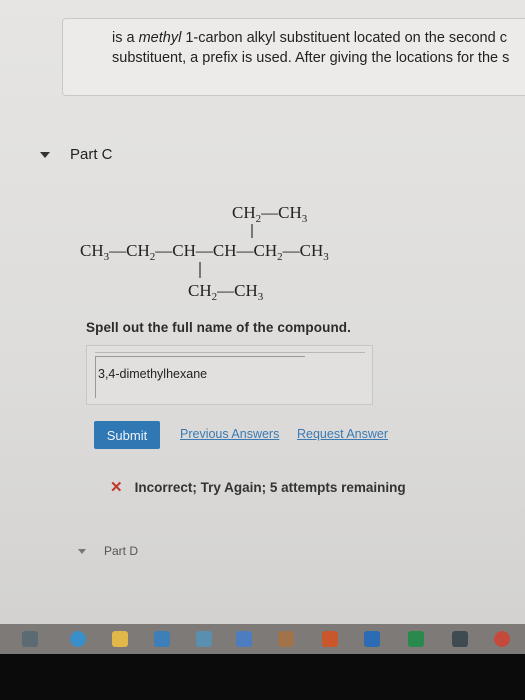 The height and width of the screenshot is (700, 525). What do you see at coordinates (262, 677) in the screenshot?
I see `monitor-bezel` at bounding box center [262, 677].